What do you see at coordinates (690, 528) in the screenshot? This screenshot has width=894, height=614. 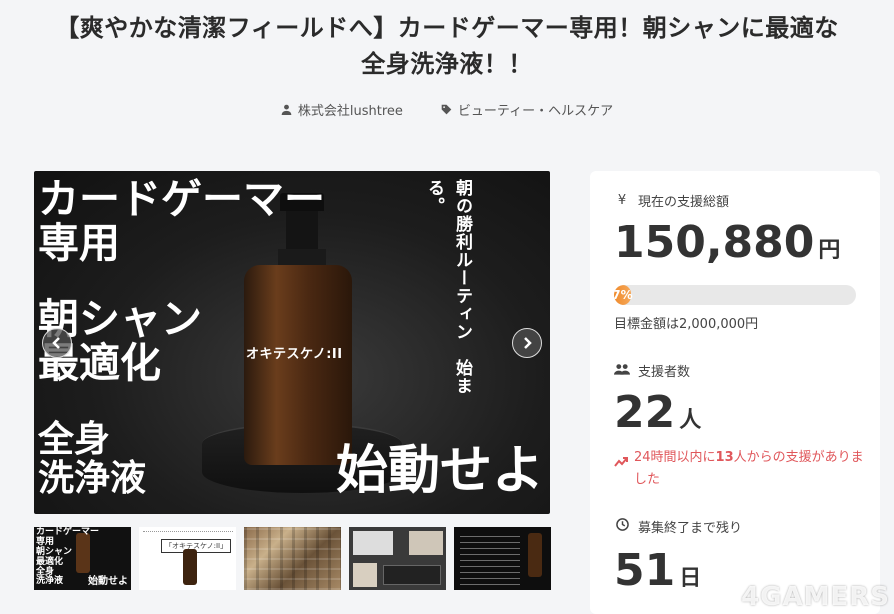 I see `remaining-label: 募集終了まで残り` at bounding box center [690, 528].